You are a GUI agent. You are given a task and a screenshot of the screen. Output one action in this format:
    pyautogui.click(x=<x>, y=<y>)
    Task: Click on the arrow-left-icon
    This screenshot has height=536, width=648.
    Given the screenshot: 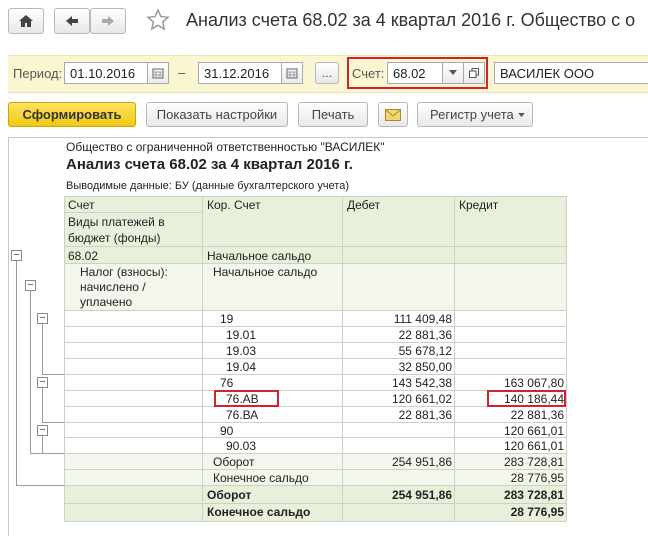 What is the action you would take?
    pyautogui.click(x=72, y=21)
    